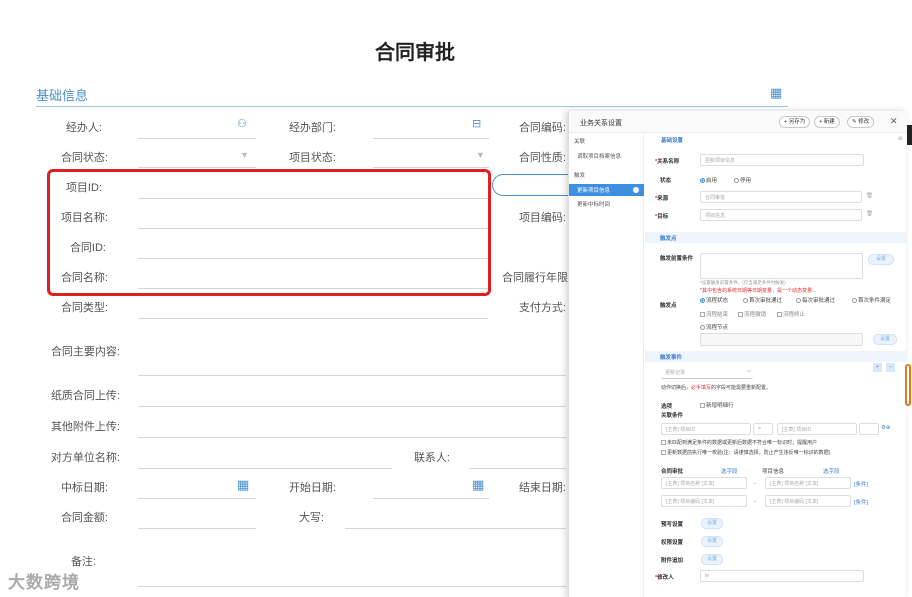 The image size is (912, 597). What do you see at coordinates (781, 266) in the screenshot?
I see `pre-condition-box` at bounding box center [781, 266].